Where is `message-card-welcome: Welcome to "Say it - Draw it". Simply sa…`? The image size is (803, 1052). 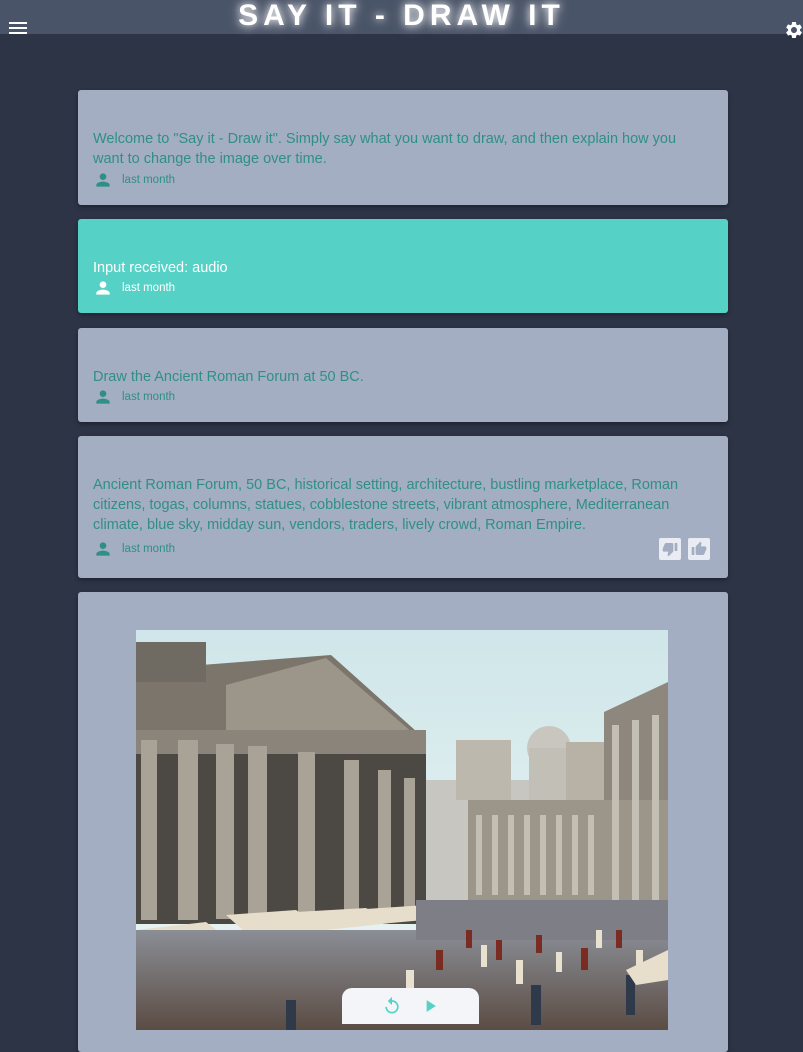 message-card-welcome: Welcome to "Say it - Draw it". Simply sa… is located at coordinates (403, 147).